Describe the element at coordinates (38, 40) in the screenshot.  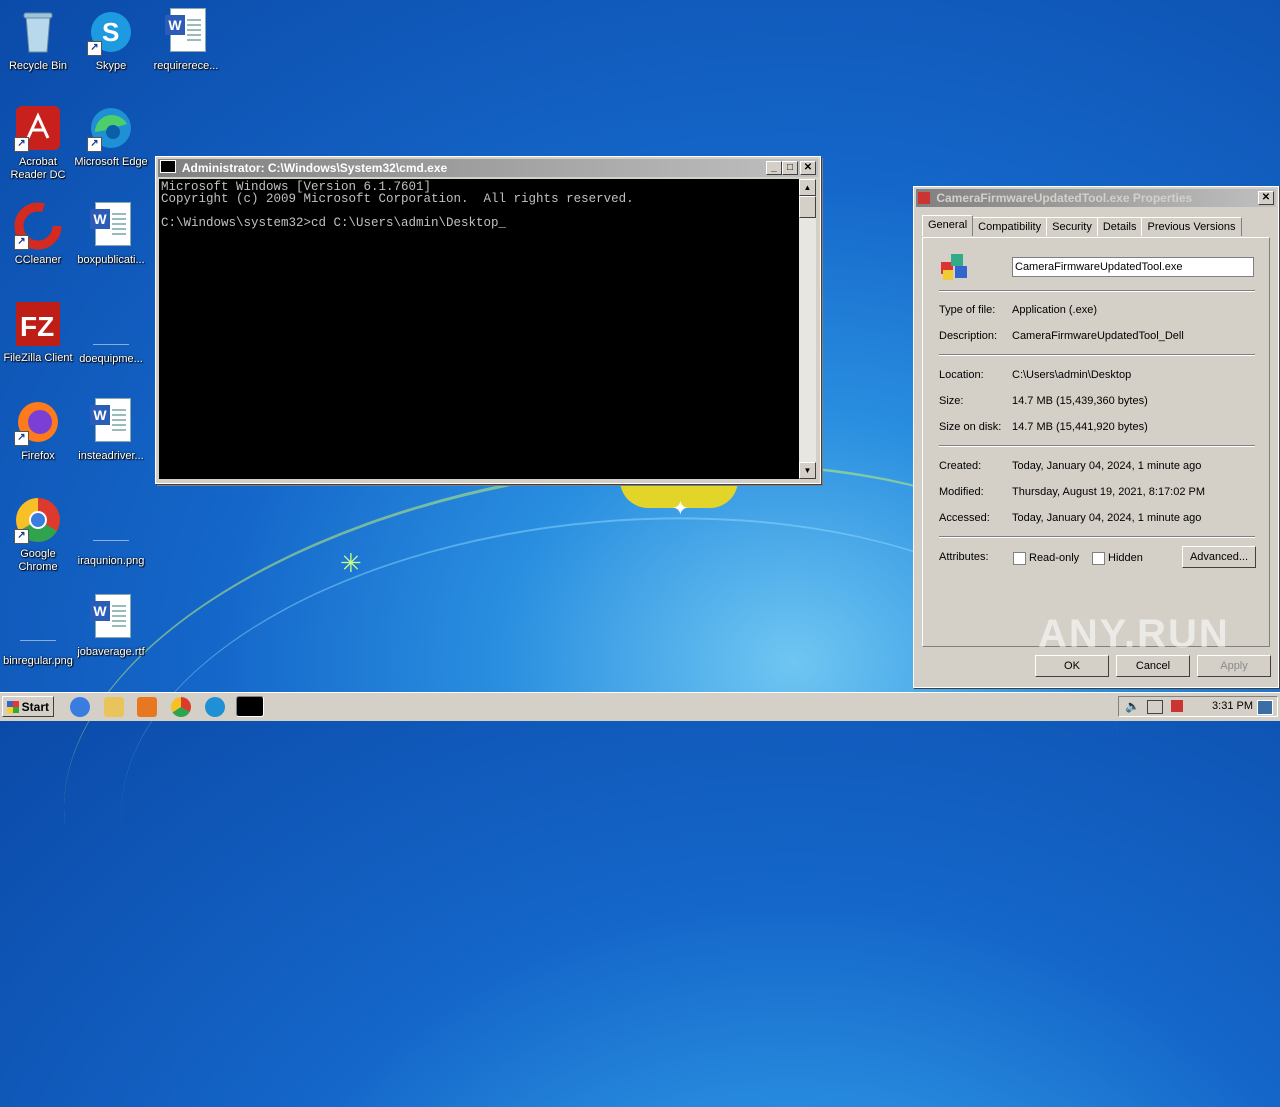
I see `desktop-icon-recycle-bin: Recycle Bin` at that location.